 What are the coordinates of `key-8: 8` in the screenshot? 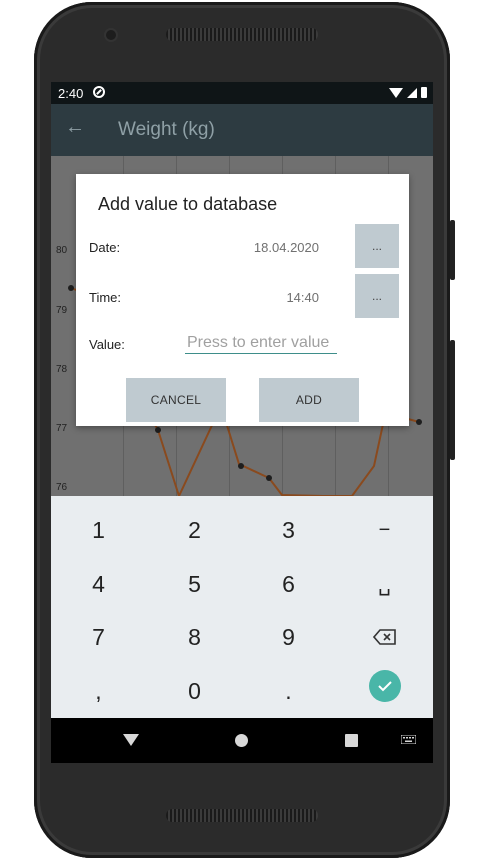 It's located at (194, 637).